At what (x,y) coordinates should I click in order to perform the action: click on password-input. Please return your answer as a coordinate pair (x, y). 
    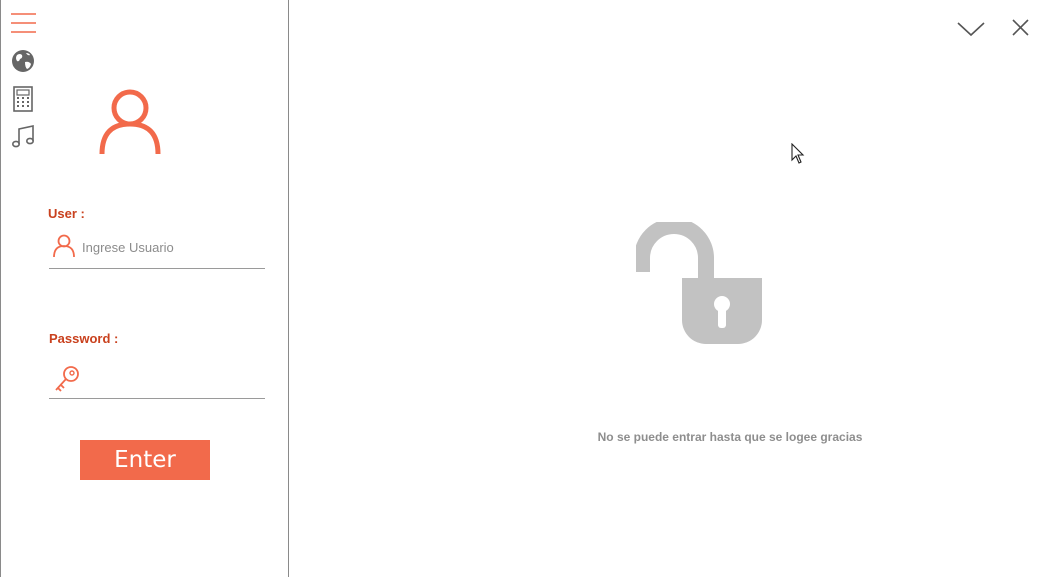
    Looking at the image, I should click on (169, 377).